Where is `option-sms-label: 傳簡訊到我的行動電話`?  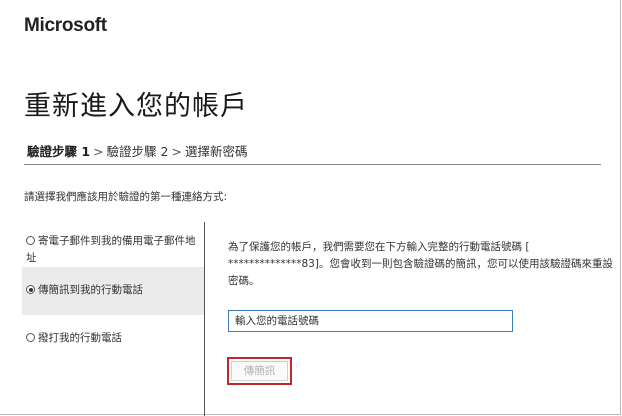
option-sms-label: 傳簡訊到我的行動電話 is located at coordinates (90, 290).